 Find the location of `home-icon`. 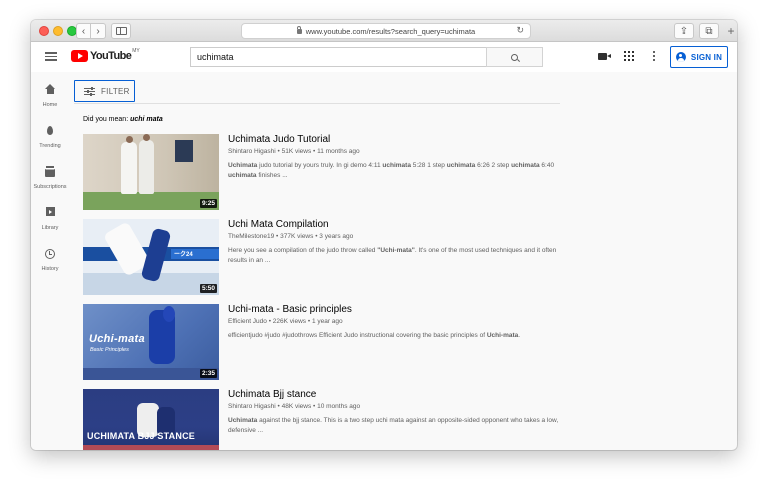

home-icon is located at coordinates (50, 90).